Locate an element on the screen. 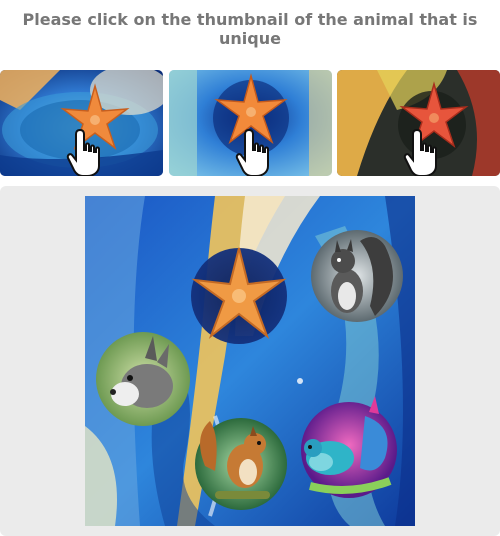 The width and height of the screenshot is (500, 536). scene-starfish is located at coordinates (239, 295).